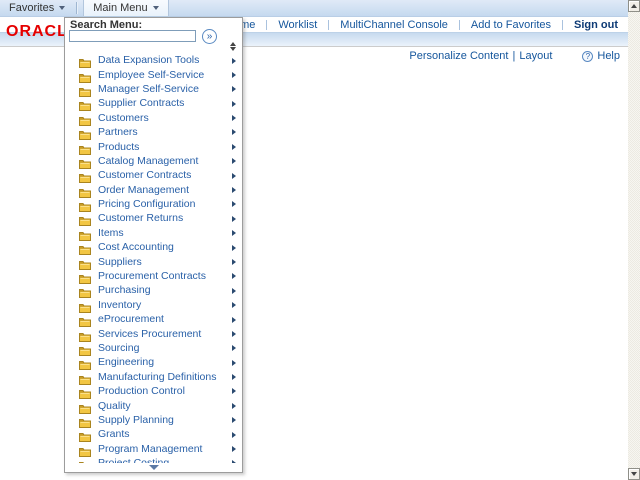 The image size is (640, 480). Describe the element at coordinates (136, 419) in the screenshot. I see `menu-item-label: Supply Planning` at that location.